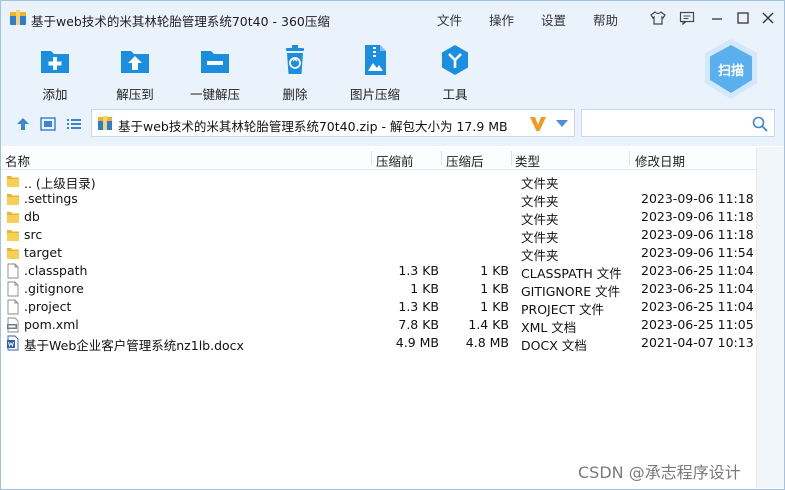  What do you see at coordinates (48, 124) in the screenshot?
I see `thumbnail-view-icon` at bounding box center [48, 124].